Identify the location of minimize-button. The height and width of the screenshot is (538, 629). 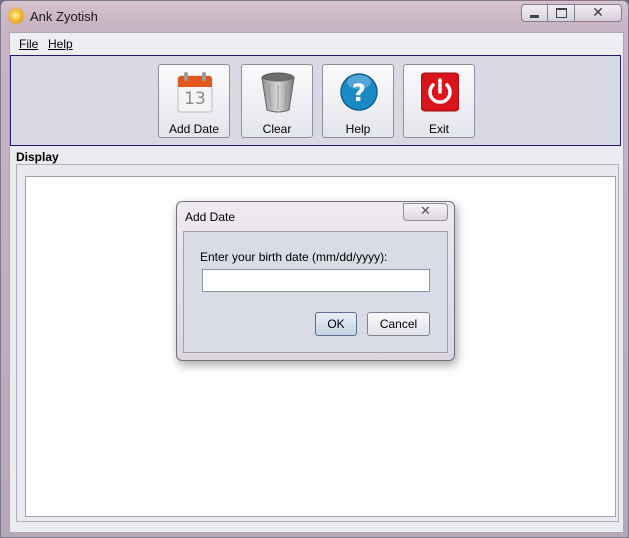
(534, 13).